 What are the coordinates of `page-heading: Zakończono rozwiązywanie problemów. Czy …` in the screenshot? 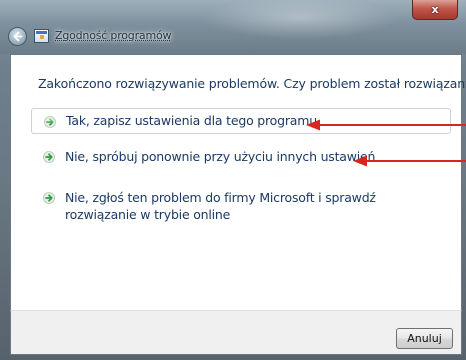 It's located at (252, 83).